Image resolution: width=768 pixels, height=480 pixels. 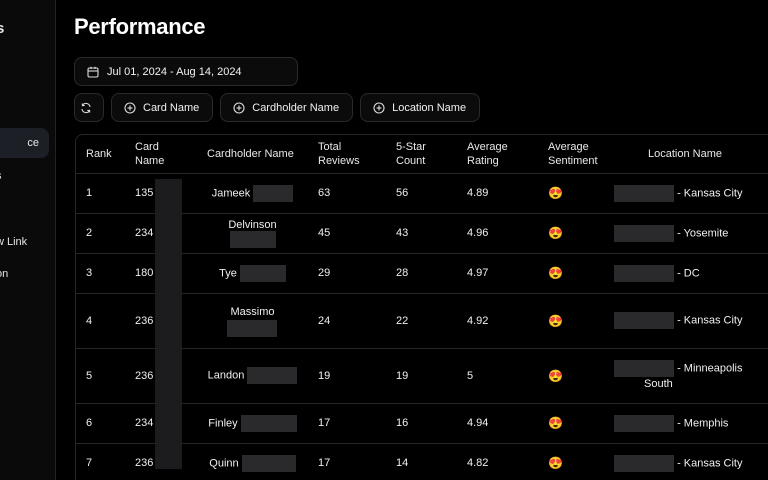 I want to click on date-range-picker: Jul 01, 2024 - Aug 14, 2024, so click(x=186, y=71).